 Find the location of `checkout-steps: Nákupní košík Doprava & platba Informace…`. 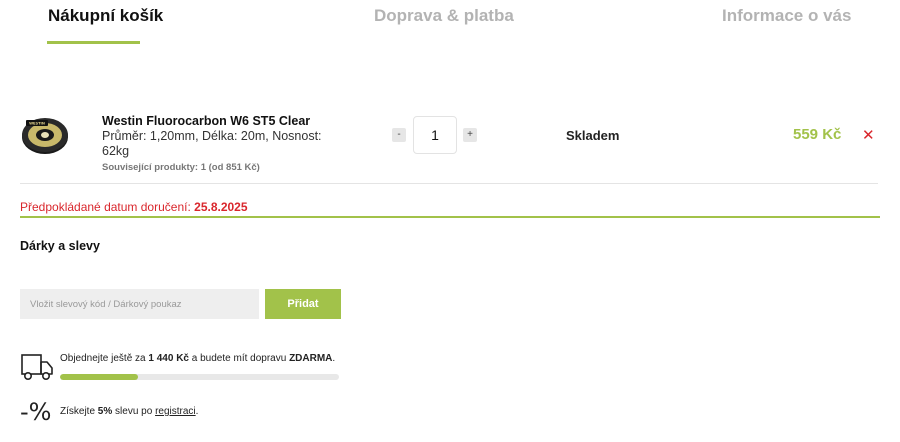

checkout-steps: Nákupní košík Doprava & platba Informace… is located at coordinates (450, 25).